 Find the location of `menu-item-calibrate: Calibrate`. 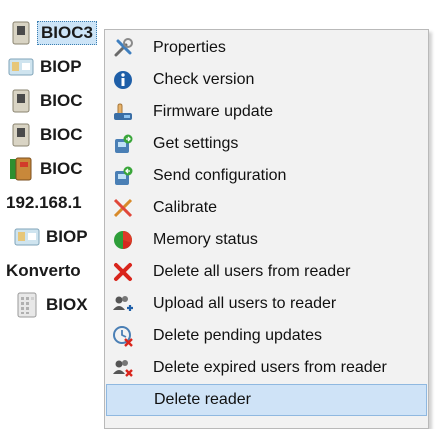

menu-item-calibrate: Calibrate is located at coordinates (266, 208).